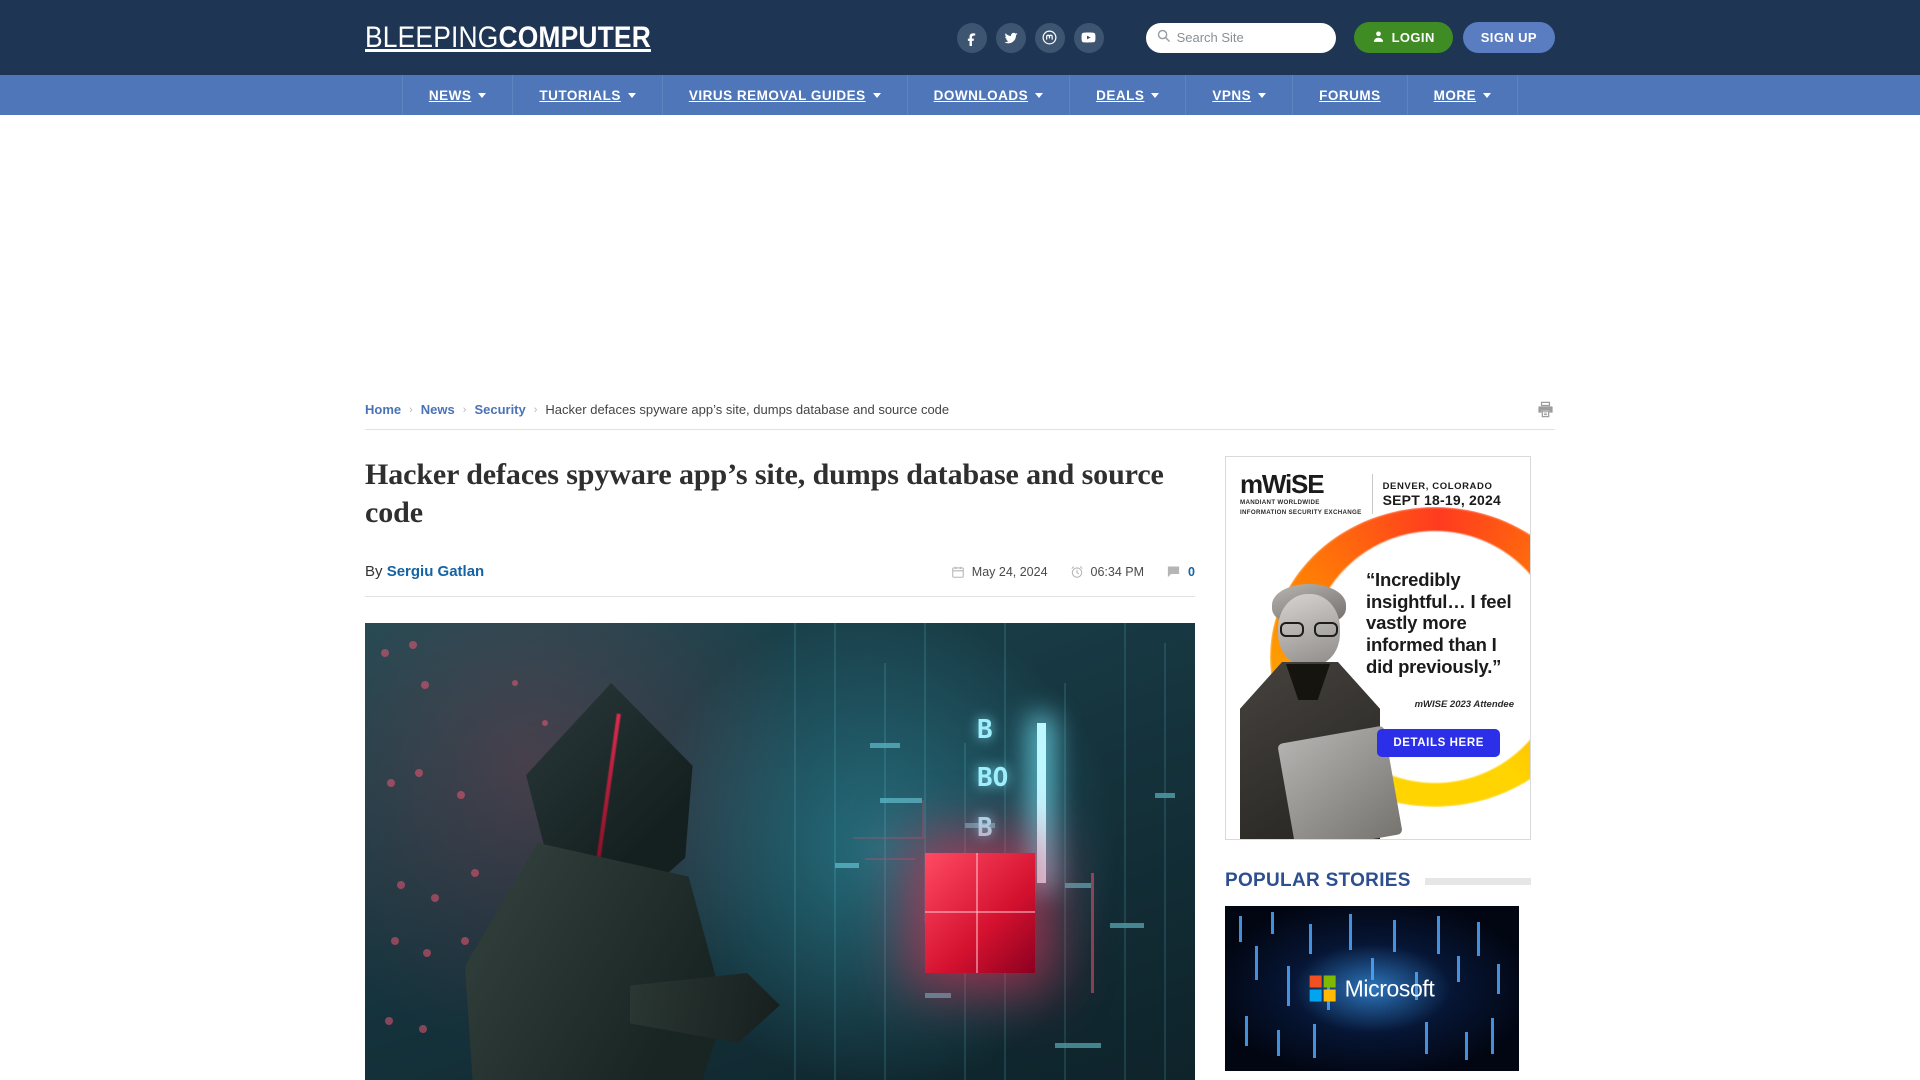  I want to click on glasses-icon, so click(1309, 629).